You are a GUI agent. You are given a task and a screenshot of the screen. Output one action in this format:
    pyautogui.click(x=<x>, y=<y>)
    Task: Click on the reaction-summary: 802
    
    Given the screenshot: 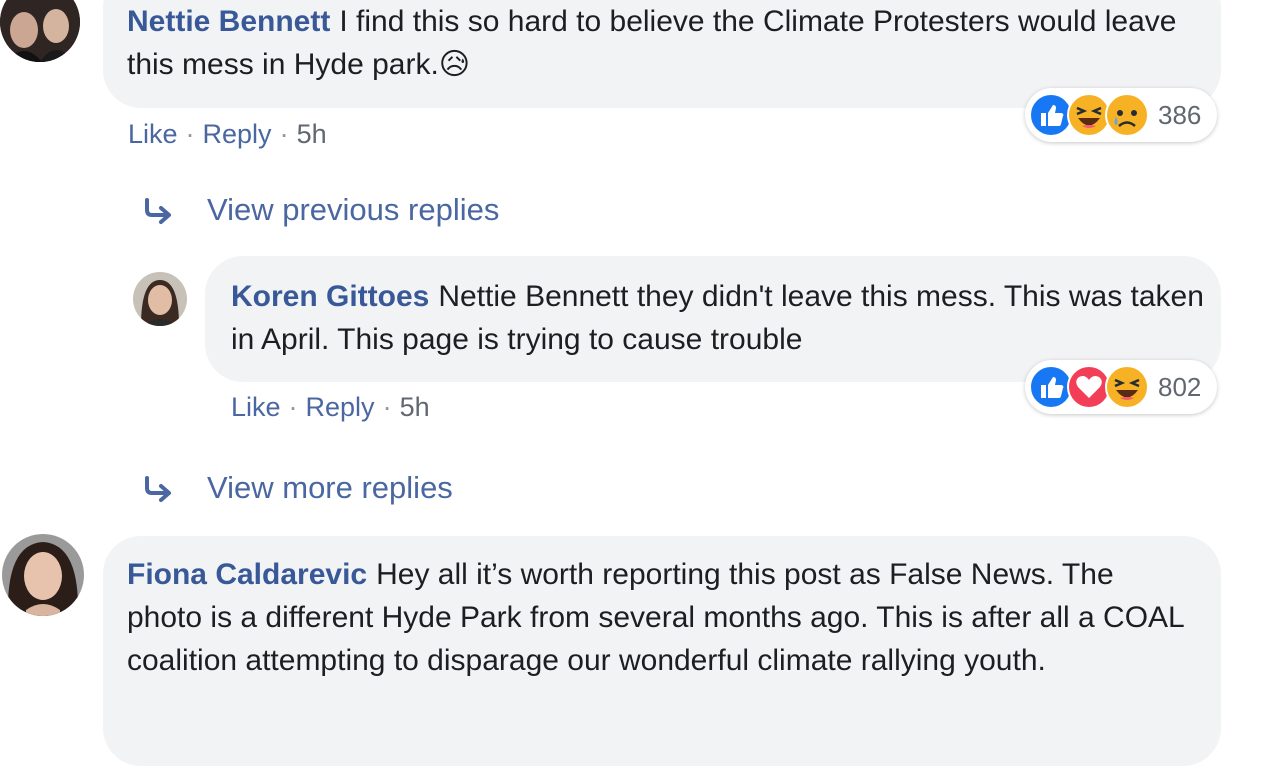 What is the action you would take?
    pyautogui.click(x=1121, y=387)
    